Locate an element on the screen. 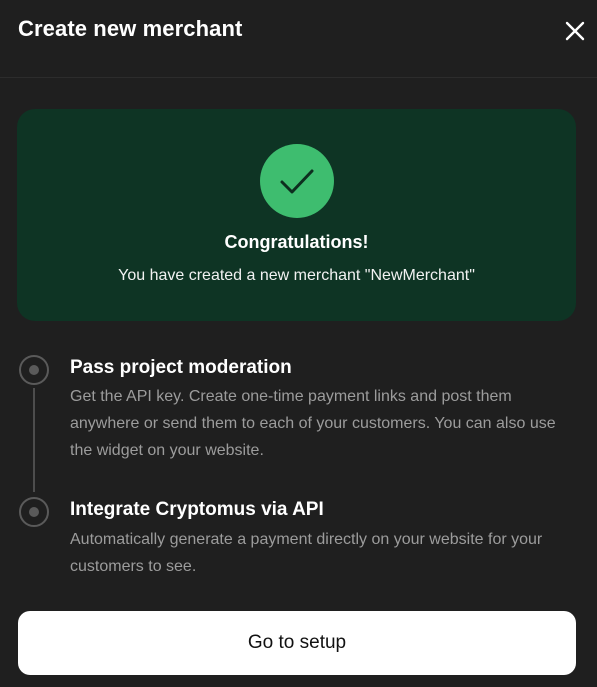 The image size is (597, 687). close-icon is located at coordinates (575, 31).